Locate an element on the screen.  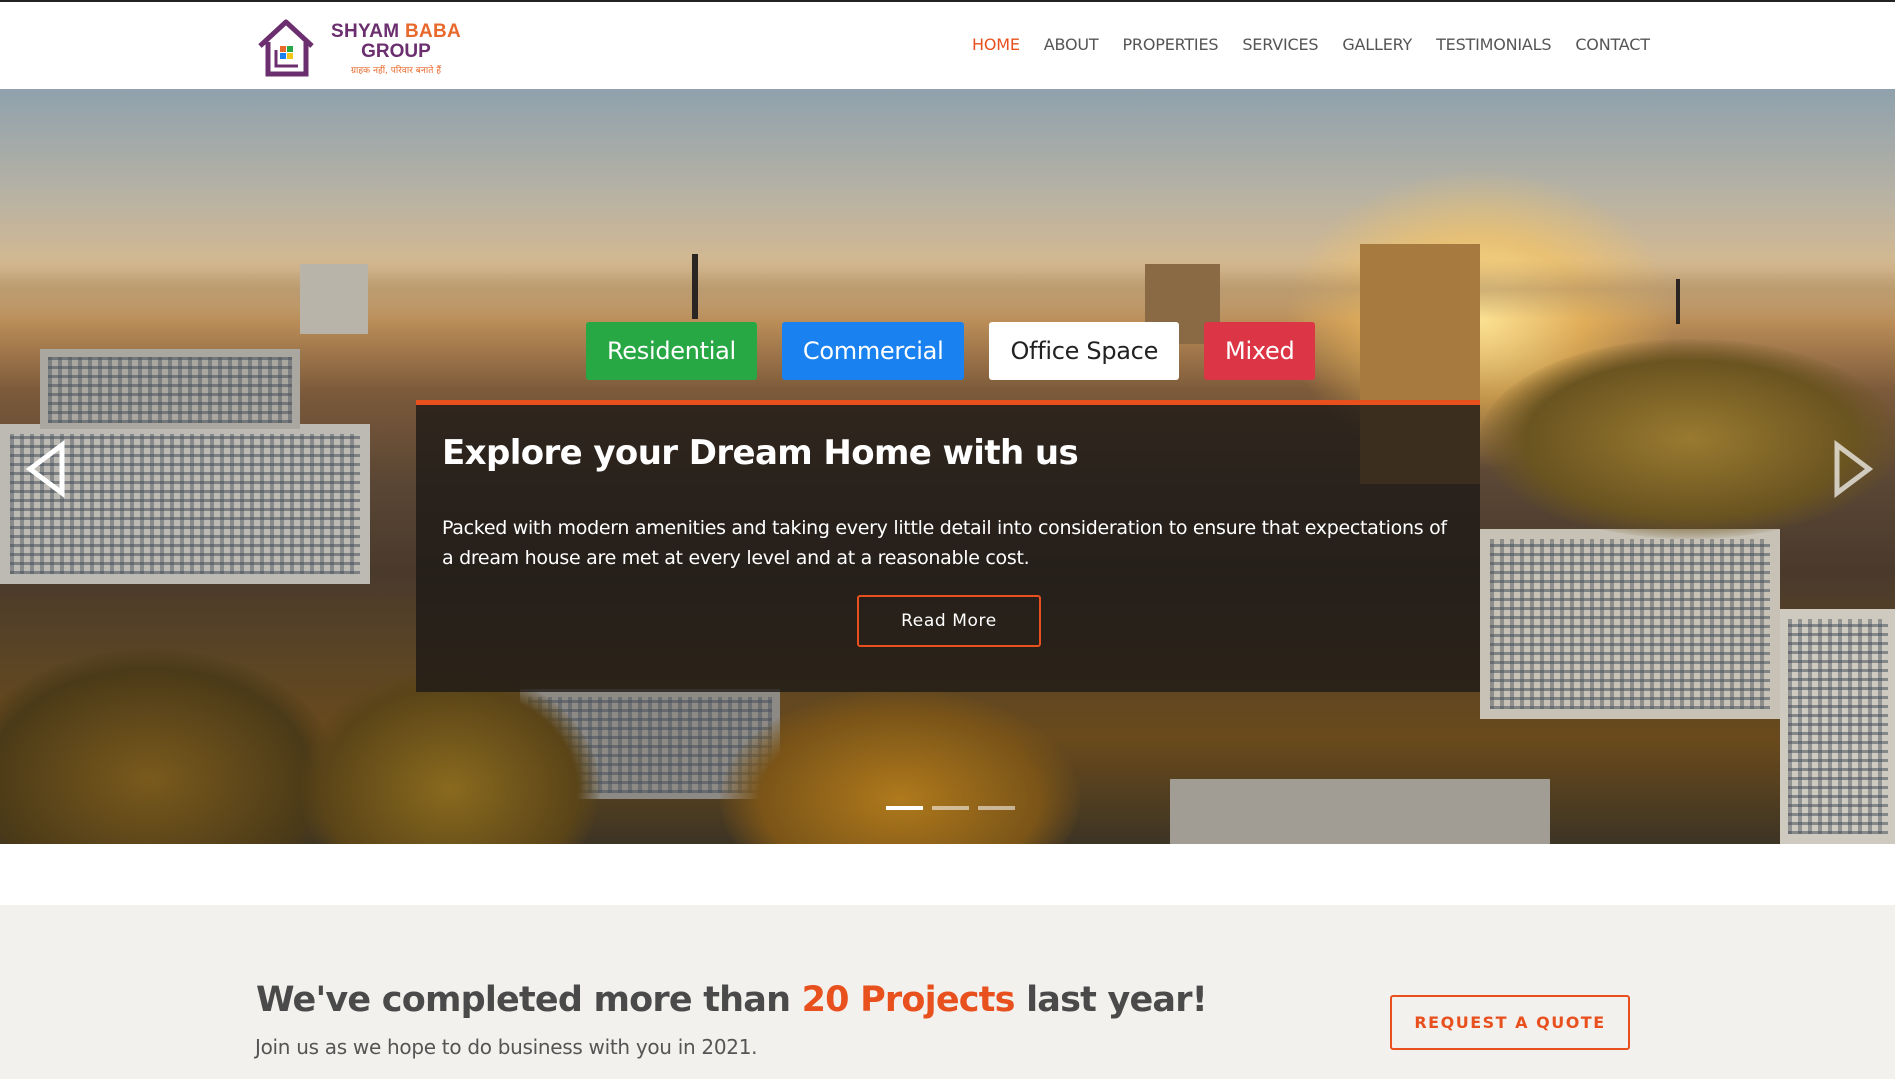
request-quote-button: REQUEST A QUOTE is located at coordinates (1510, 1022).